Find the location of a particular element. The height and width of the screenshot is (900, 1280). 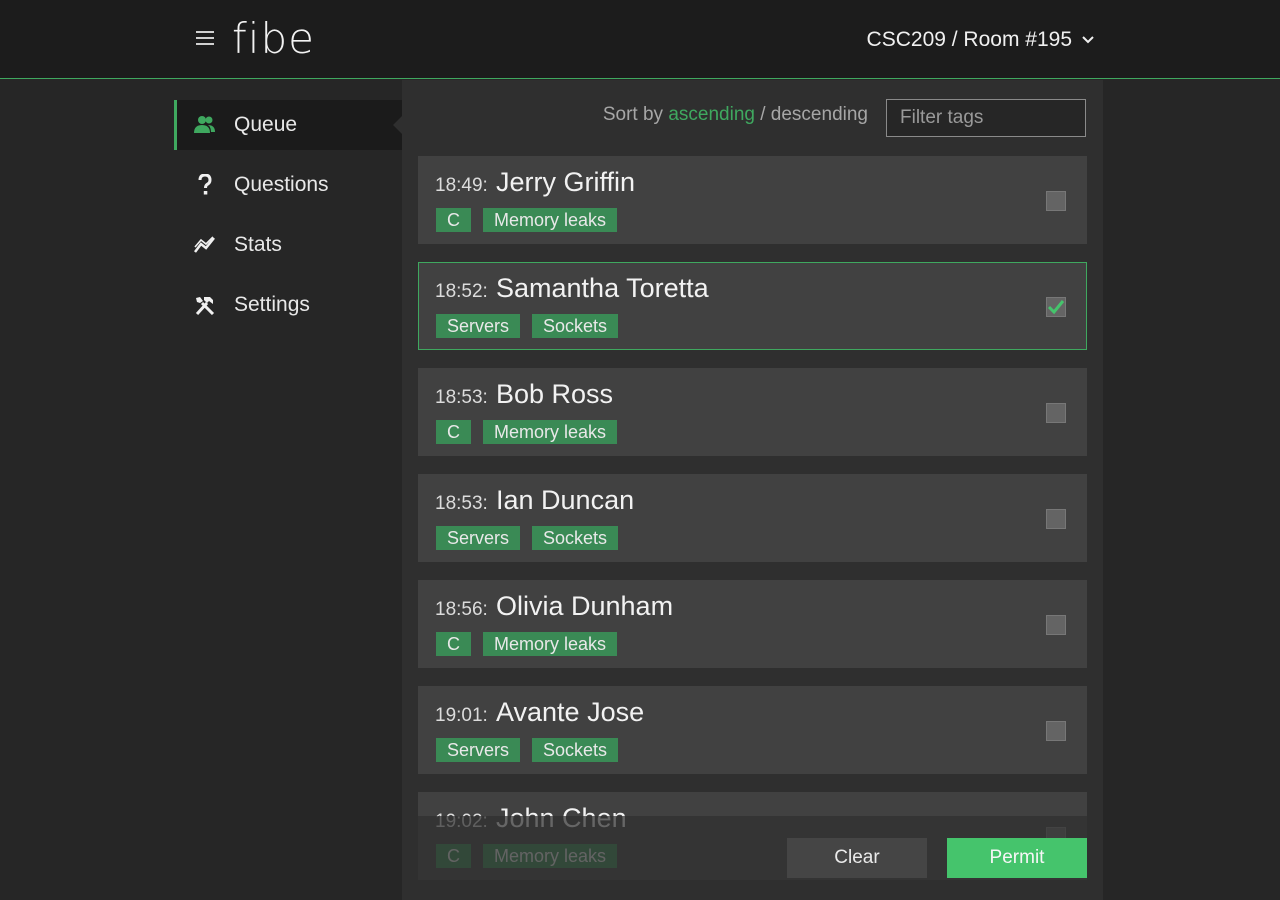

entry-student-name: Jerry Griffin is located at coordinates (566, 182).